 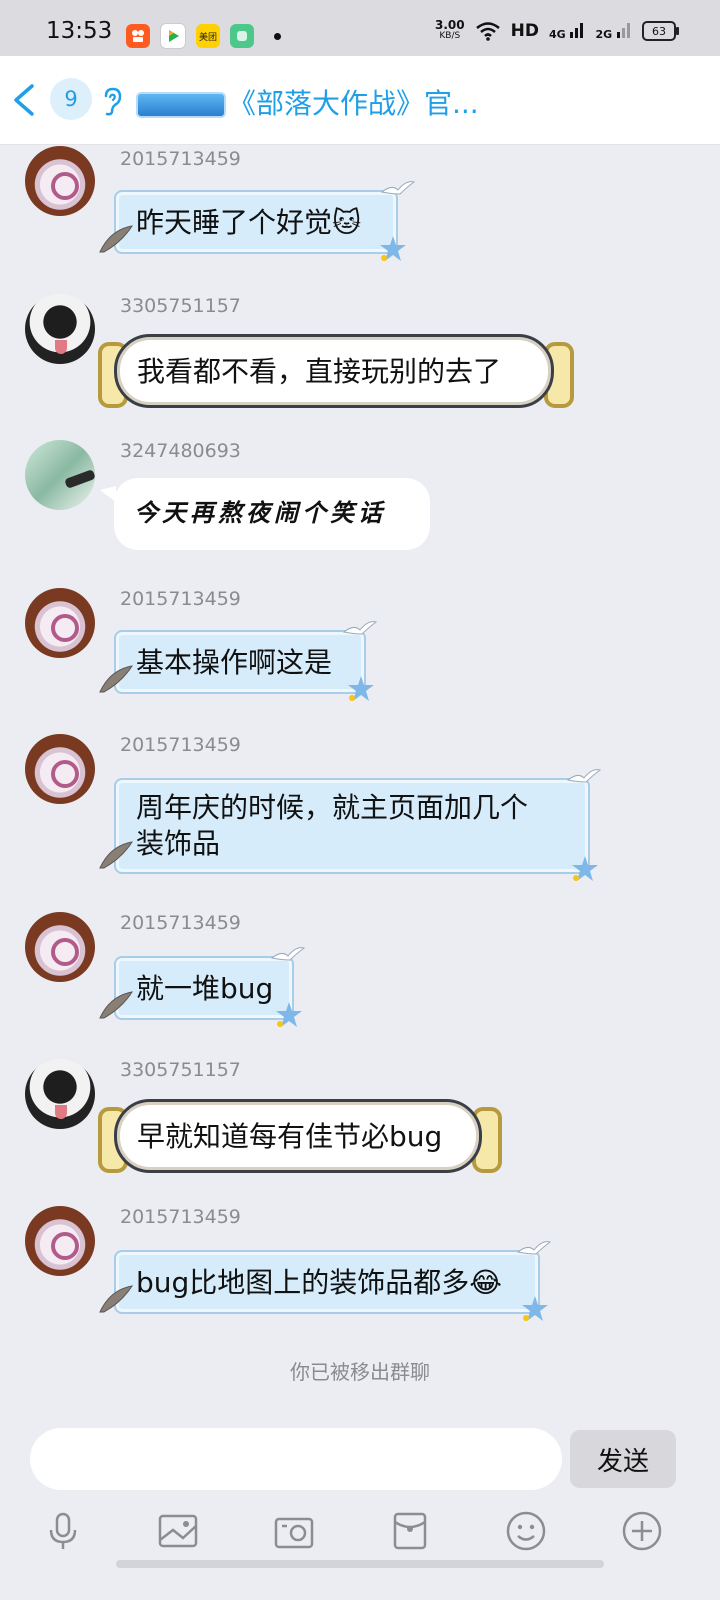 What do you see at coordinates (360, 1530) in the screenshot?
I see `input-toolbar` at bounding box center [360, 1530].